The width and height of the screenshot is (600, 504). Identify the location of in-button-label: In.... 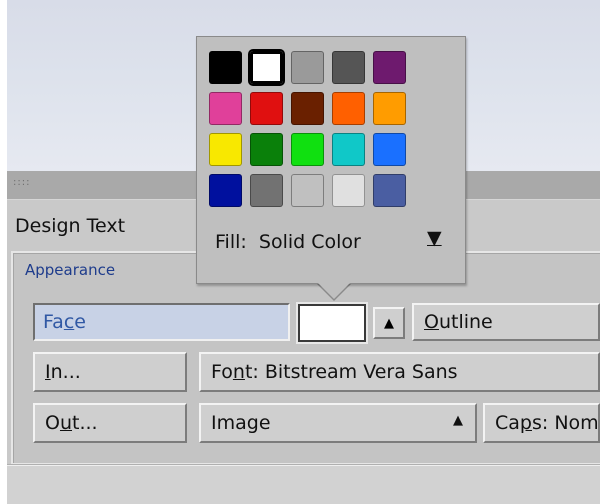
(63, 372).